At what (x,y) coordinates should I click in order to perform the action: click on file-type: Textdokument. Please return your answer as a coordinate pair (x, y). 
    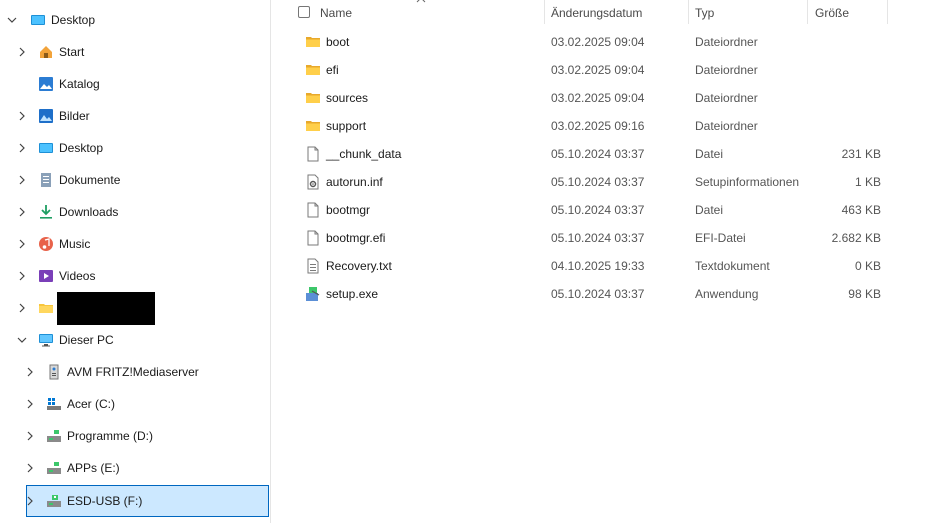
    Looking at the image, I should click on (732, 266).